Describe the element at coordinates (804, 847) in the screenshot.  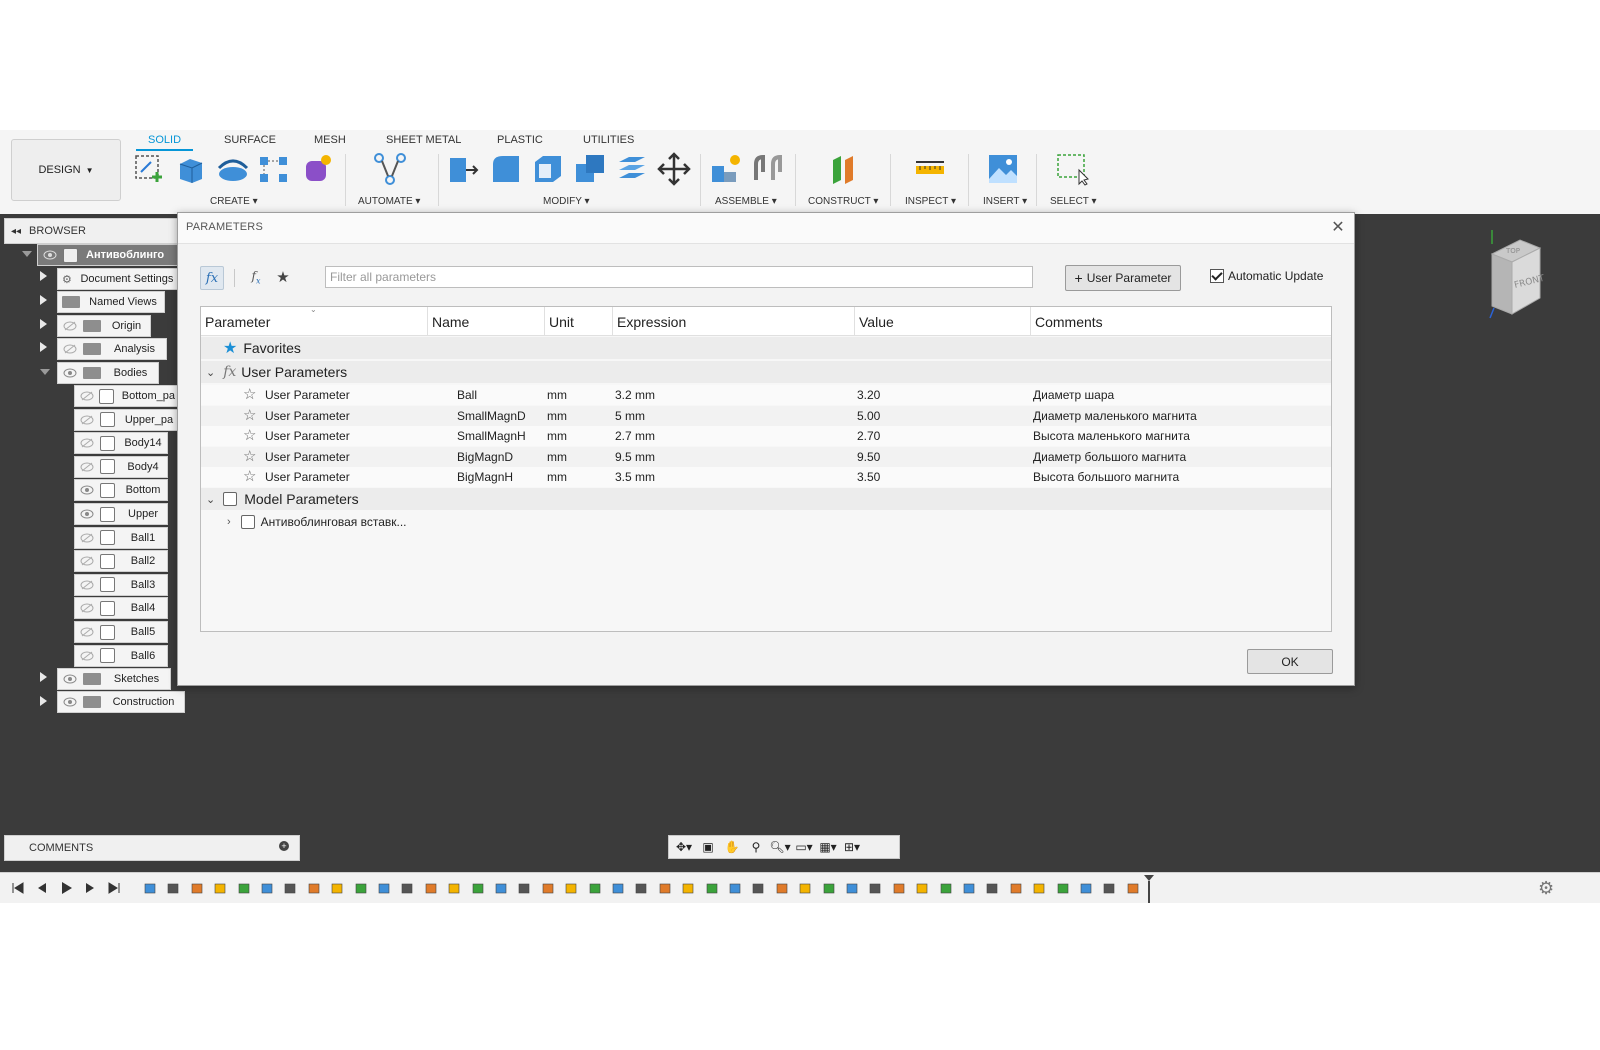
I see `display-settings-icon: ▭▾` at that location.